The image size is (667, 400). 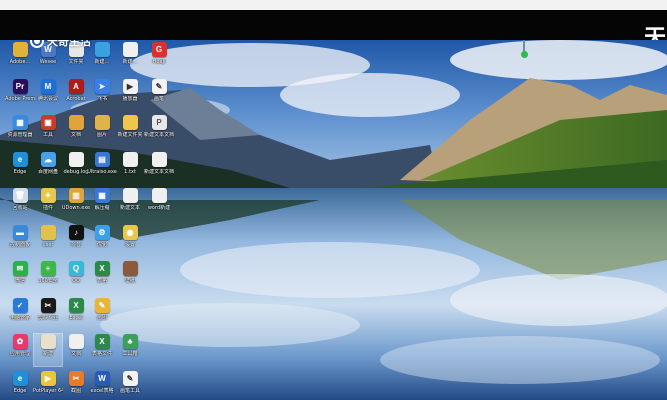 I want to click on desktop-icon-label: 插件, so click(x=47, y=208).